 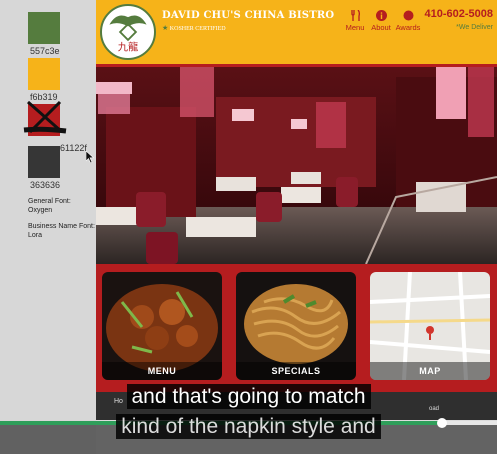 What do you see at coordinates (296, 371) in the screenshot?
I see `specials-tile-label: SPECIALS` at bounding box center [296, 371].